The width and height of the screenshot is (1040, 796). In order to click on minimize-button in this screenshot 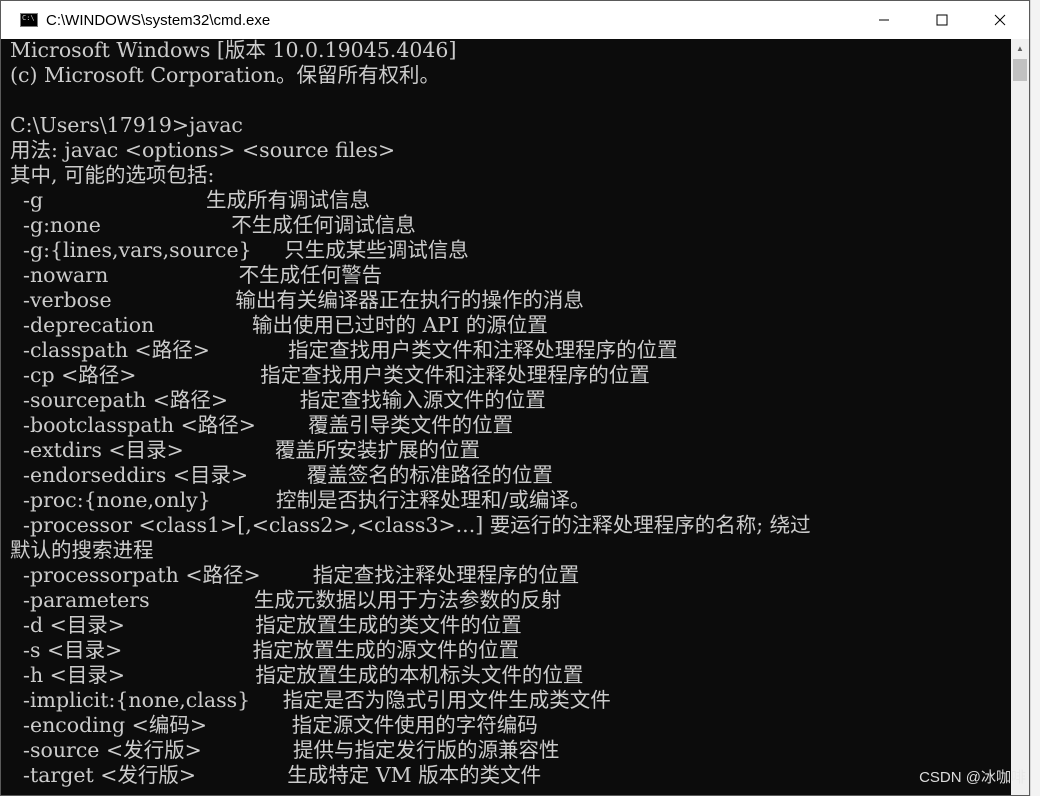, I will do `click(884, 20)`.